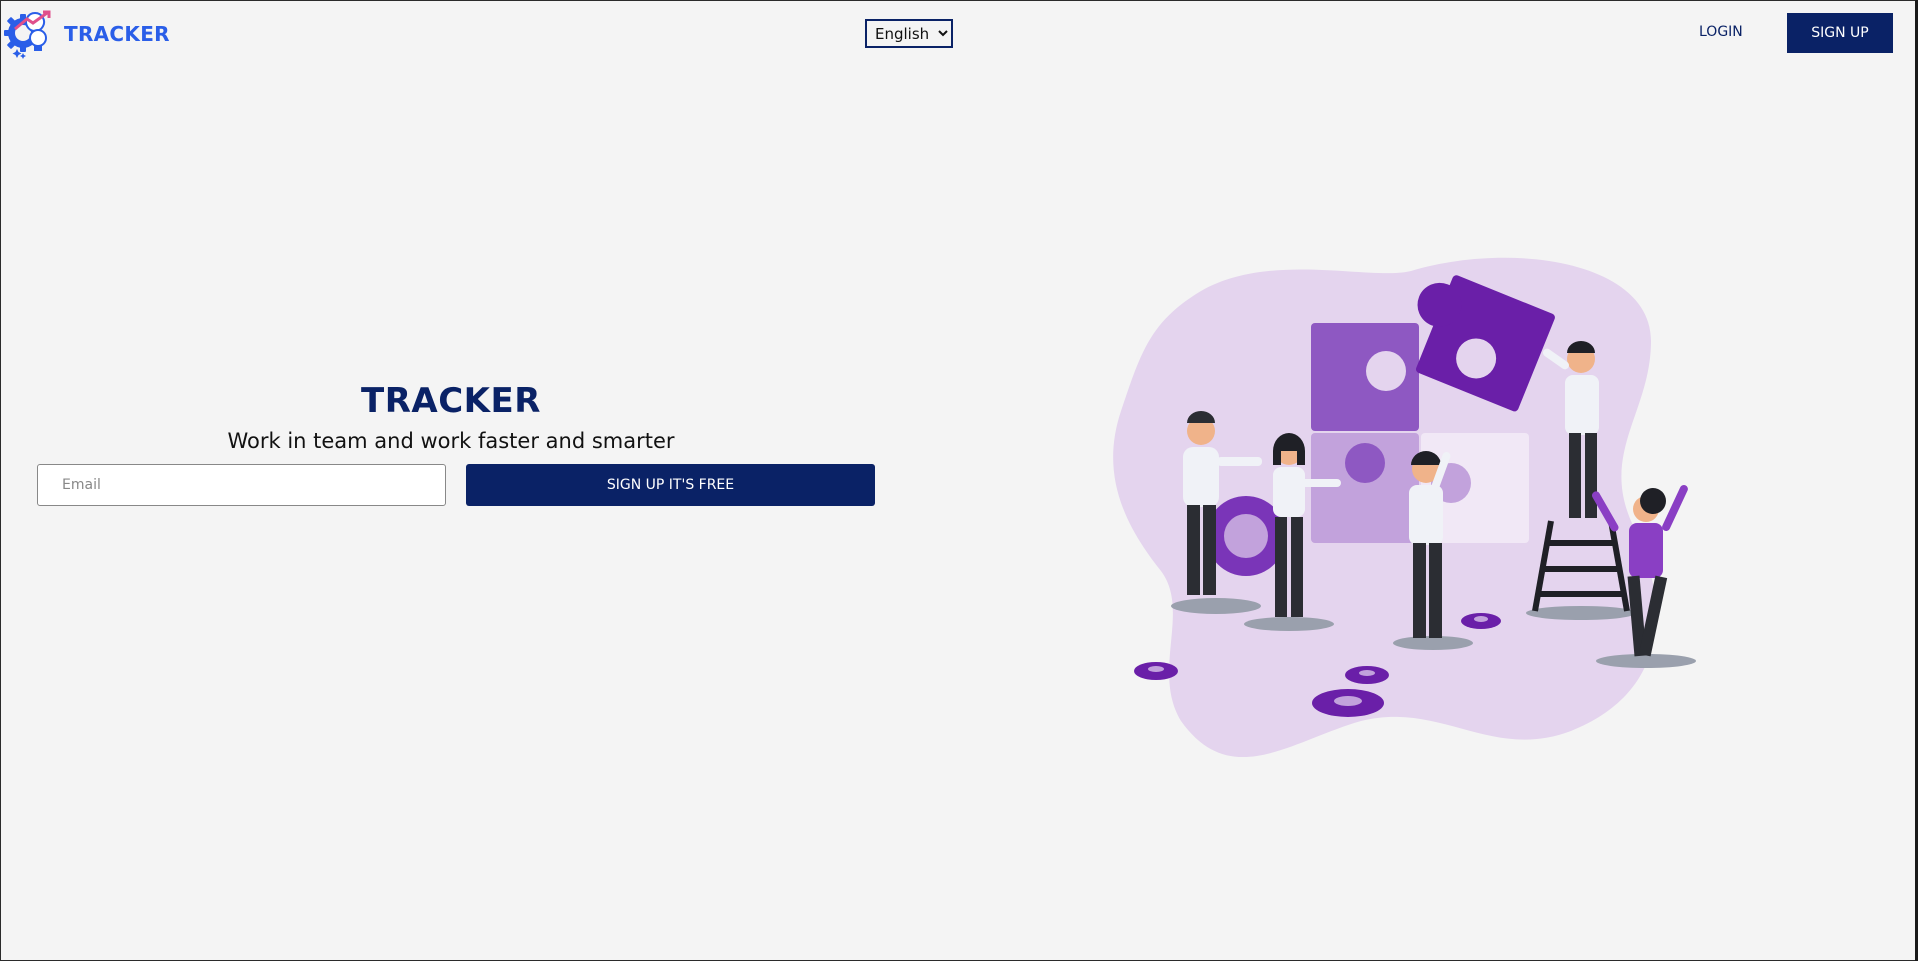 The height and width of the screenshot is (961, 1918). What do you see at coordinates (451, 401) in the screenshot?
I see `hero-title: TRACKER` at bounding box center [451, 401].